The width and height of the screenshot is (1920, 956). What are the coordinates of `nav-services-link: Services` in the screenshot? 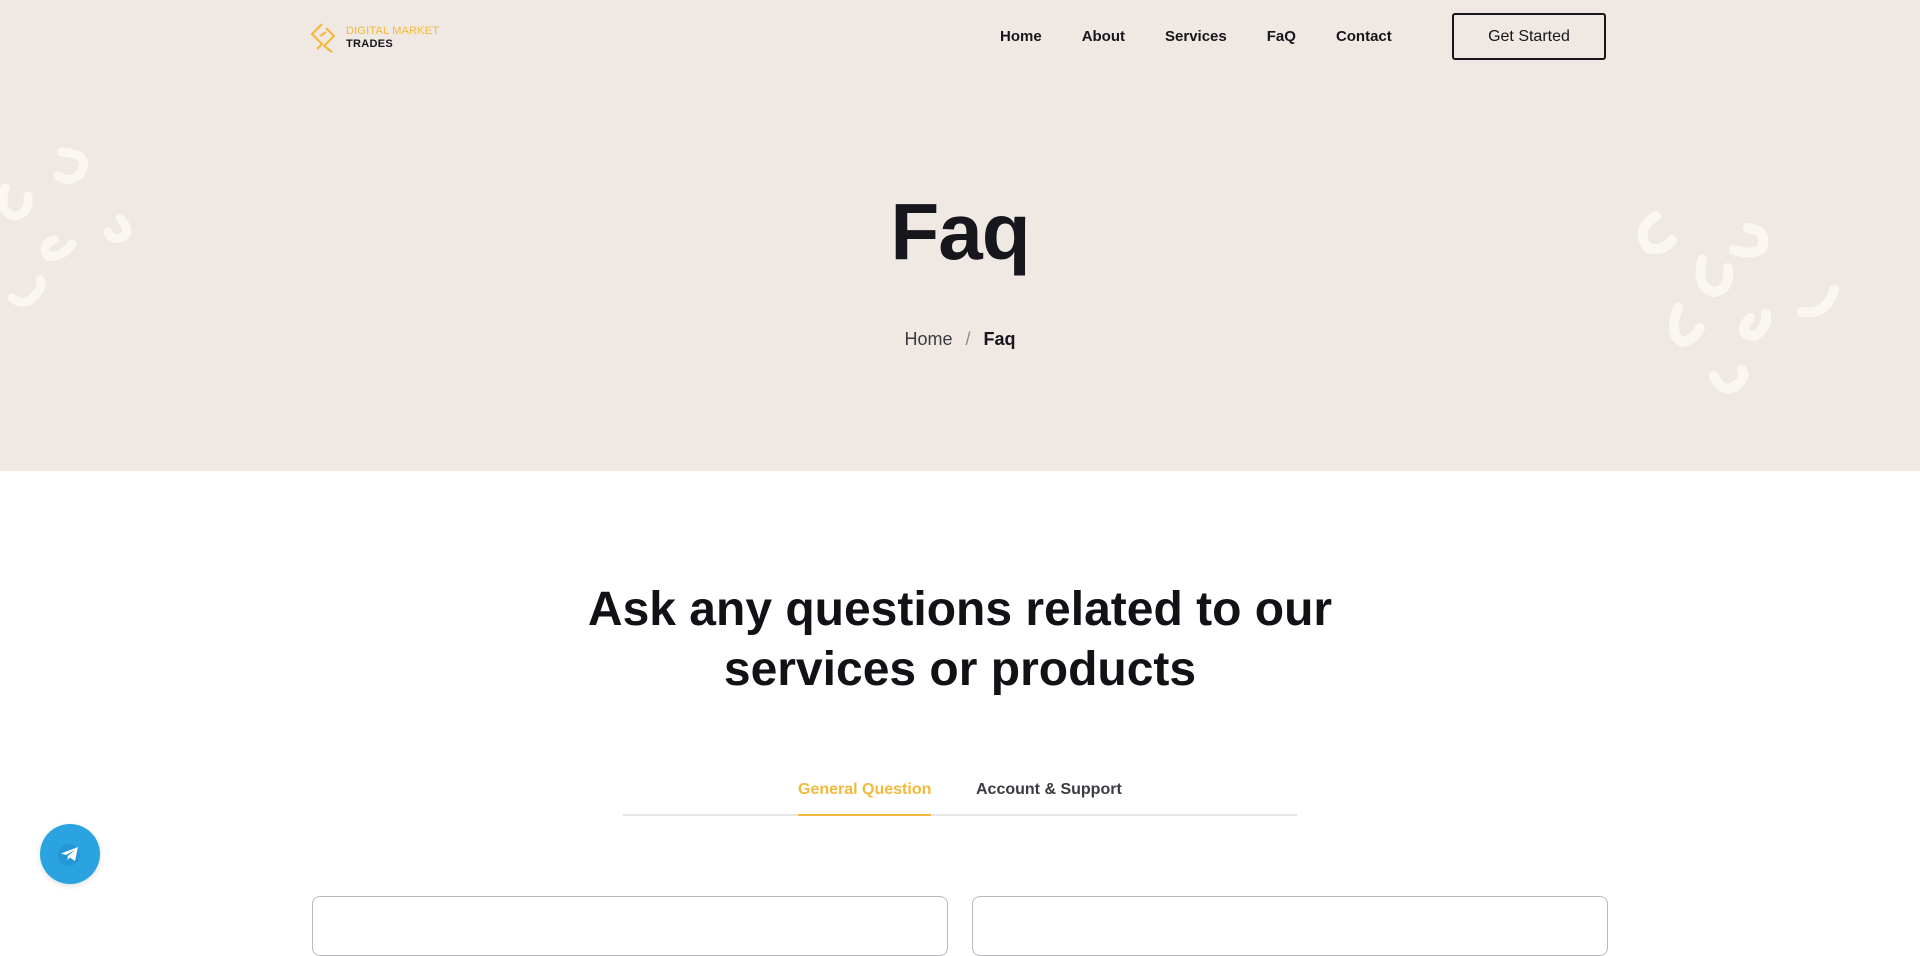 It's located at (1196, 37).